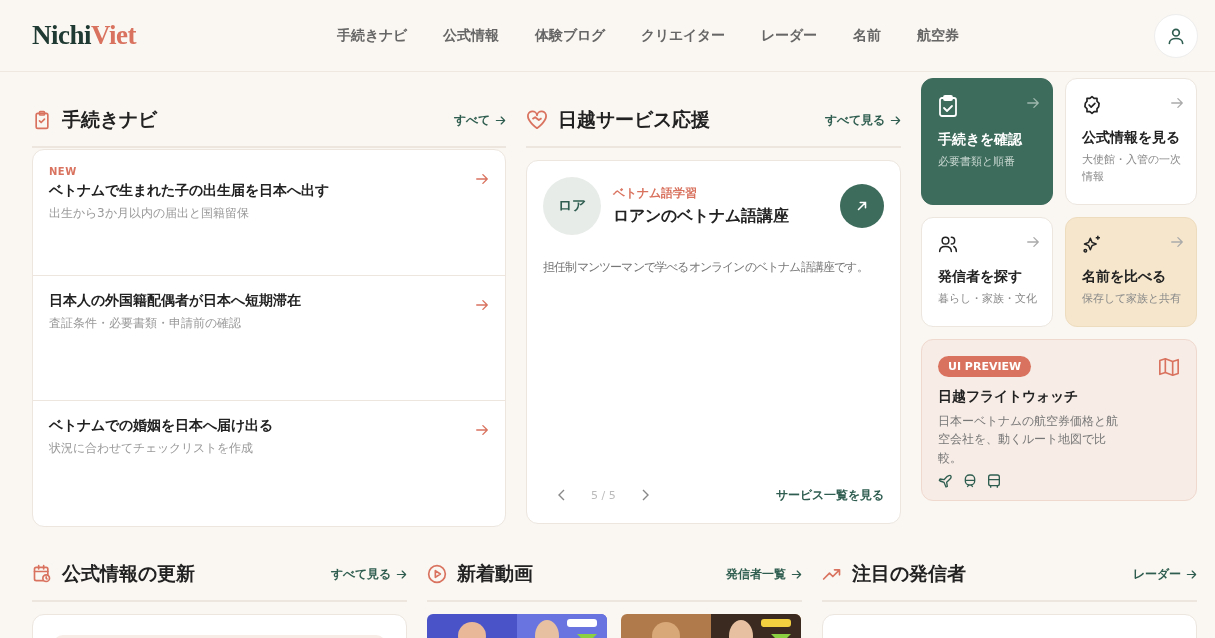 This screenshot has width=1215, height=638. I want to click on see-all-link: レーダー, so click(1165, 574).